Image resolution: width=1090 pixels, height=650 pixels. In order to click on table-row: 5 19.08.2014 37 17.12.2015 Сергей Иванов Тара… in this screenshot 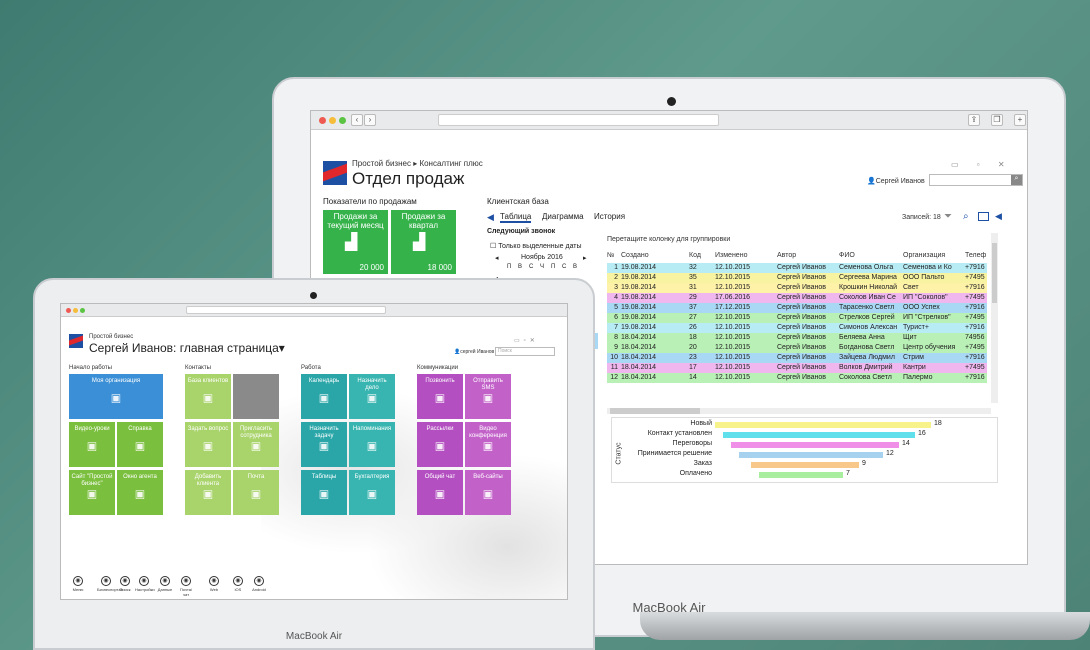, I will do `click(797, 308)`.